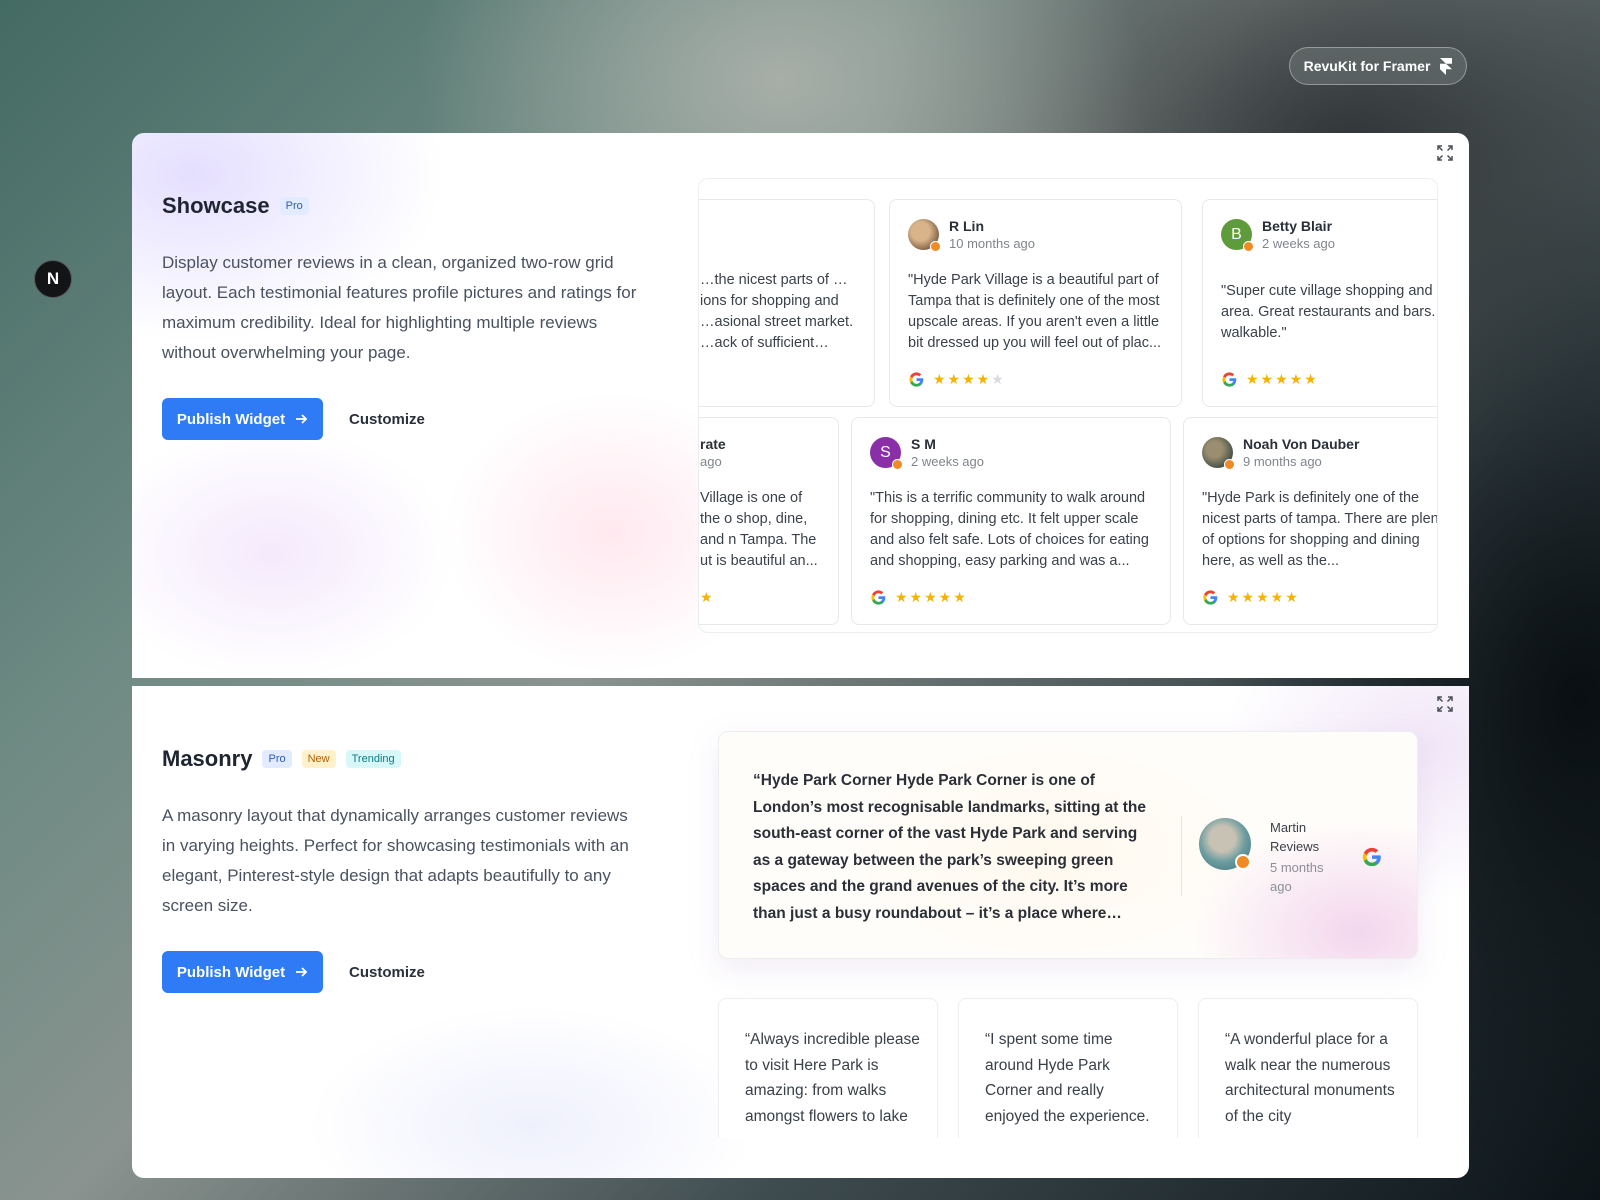 This screenshot has width=1600, height=1200. Describe the element at coordinates (966, 226) in the screenshot. I see `reviewer-name: R Lin` at that location.